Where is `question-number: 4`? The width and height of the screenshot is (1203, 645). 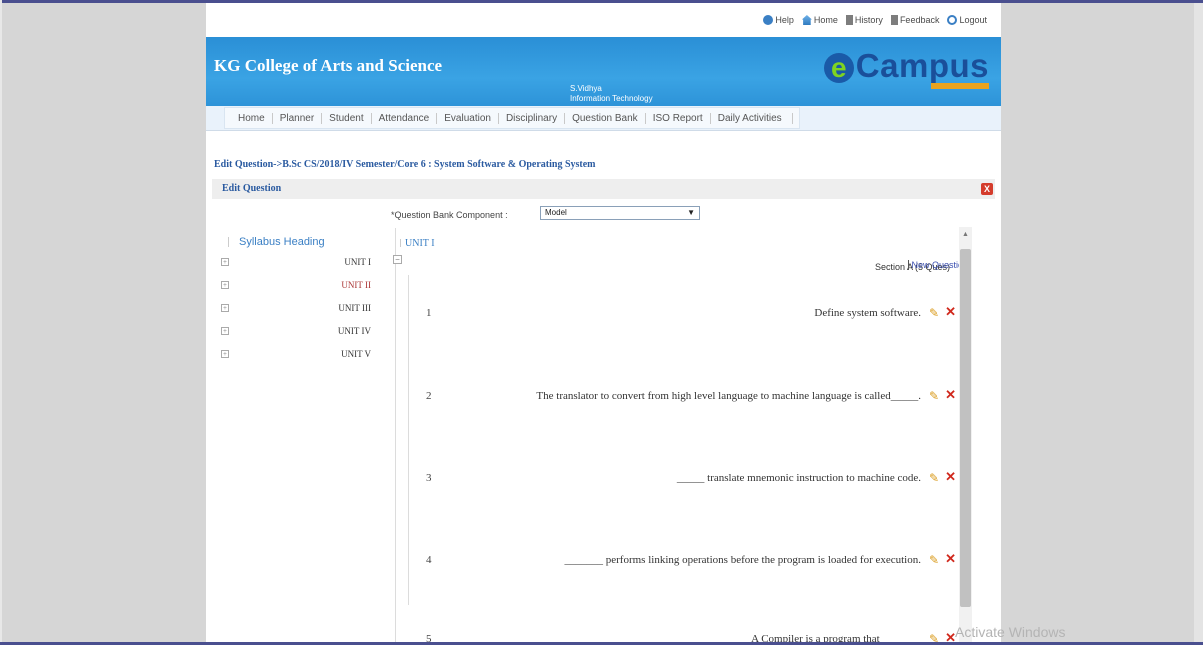 question-number: 4 is located at coordinates (429, 560).